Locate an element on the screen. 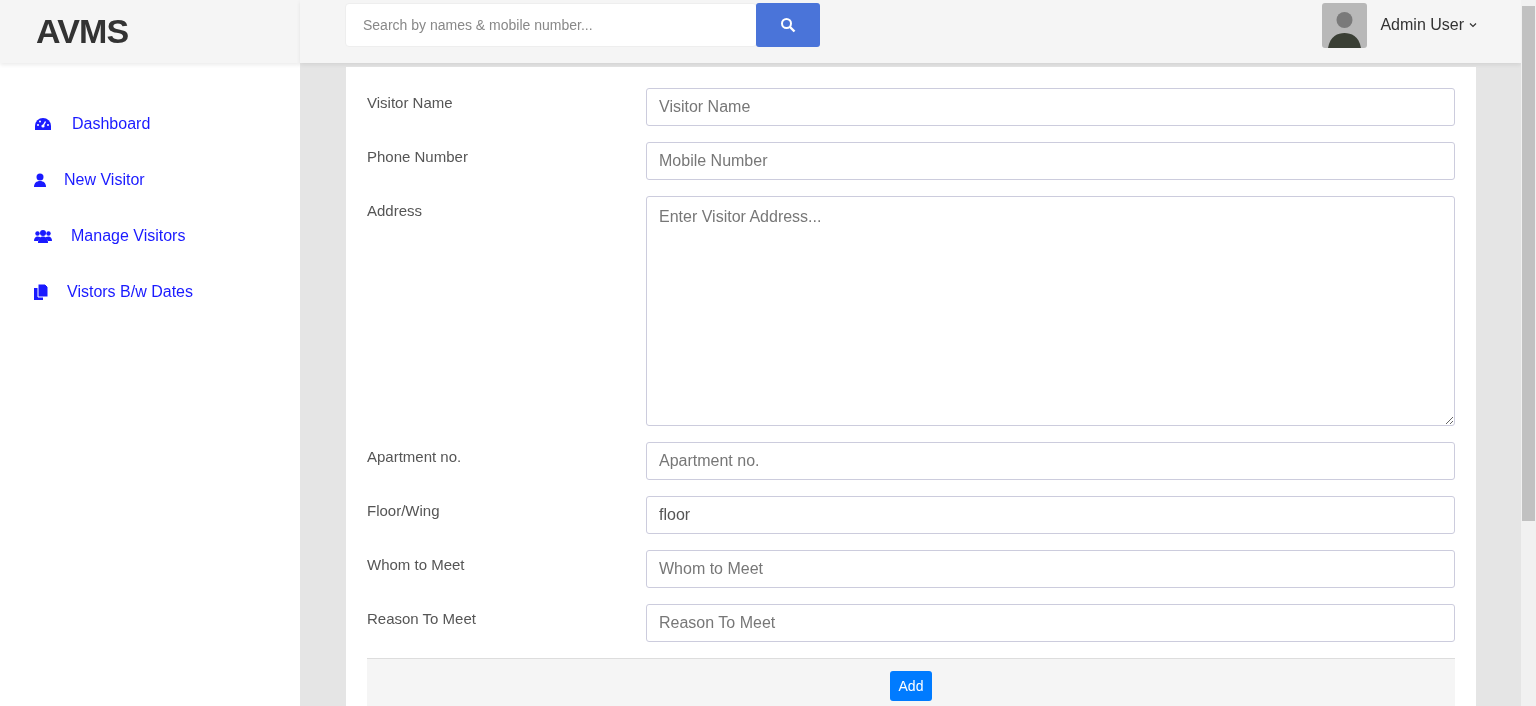 The height and width of the screenshot is (706, 1536). users-icon is located at coordinates (43, 236).